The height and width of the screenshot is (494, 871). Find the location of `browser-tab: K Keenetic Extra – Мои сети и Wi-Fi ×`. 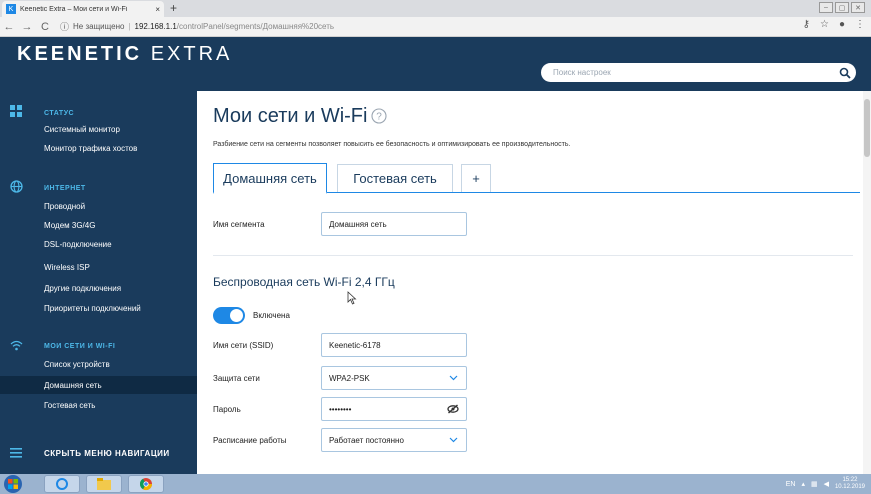

browser-tab: K Keenetic Extra – Мои сети и Wi-Fi × is located at coordinates (83, 9).